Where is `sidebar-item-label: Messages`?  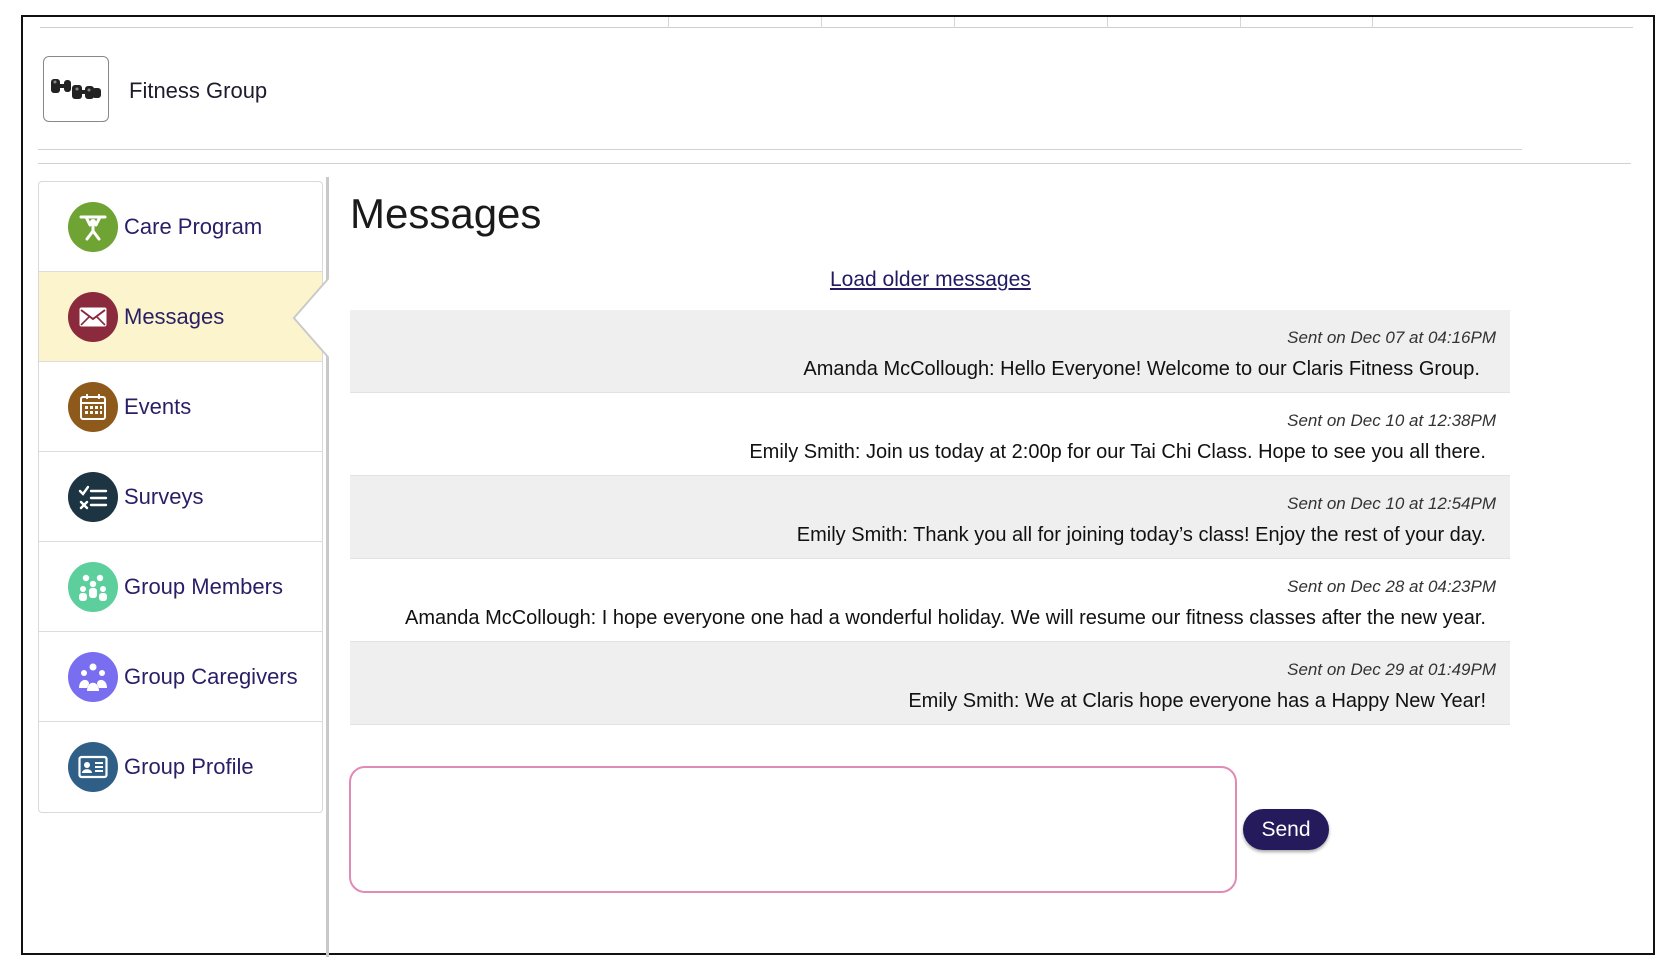 sidebar-item-label: Messages is located at coordinates (174, 316).